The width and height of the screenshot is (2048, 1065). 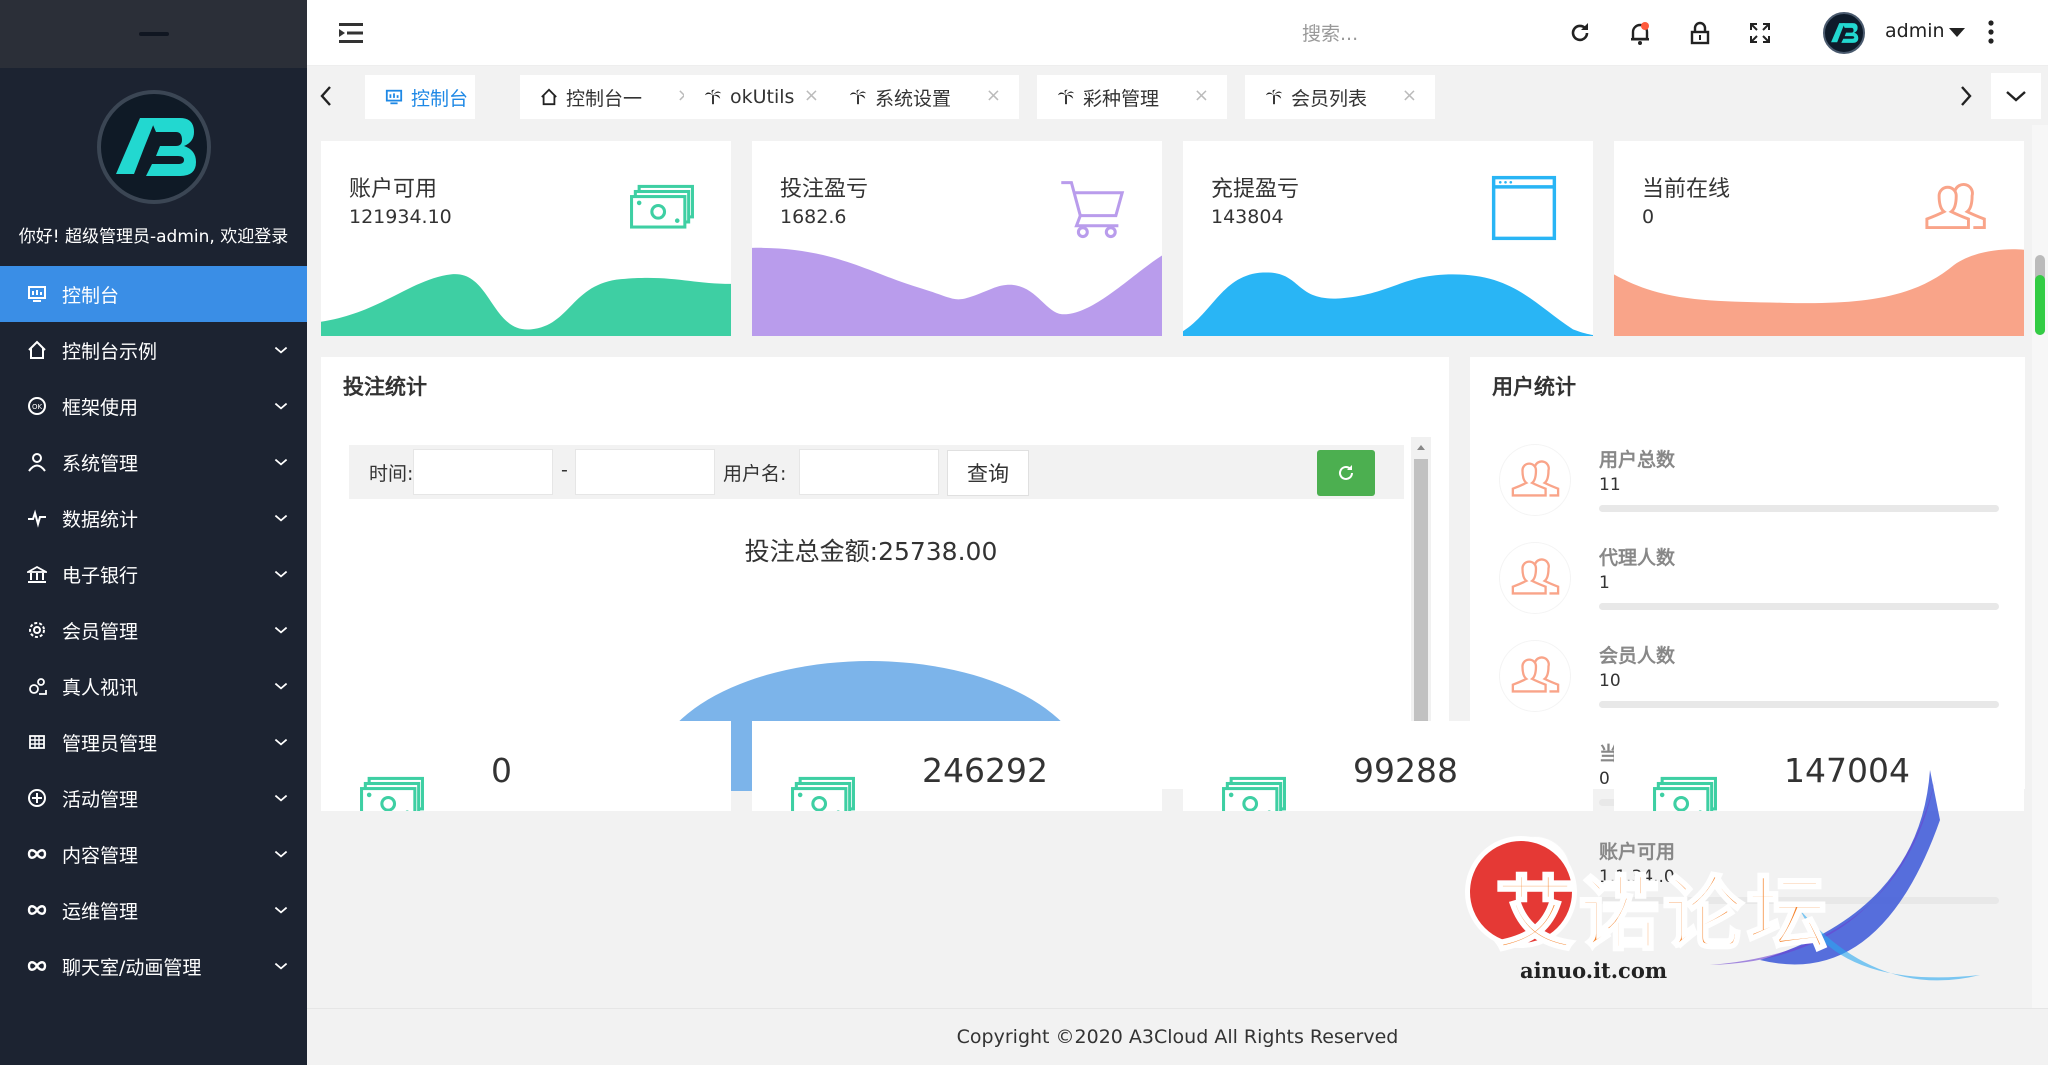 I want to click on sidebar-item: 活动管理, so click(x=153, y=798).